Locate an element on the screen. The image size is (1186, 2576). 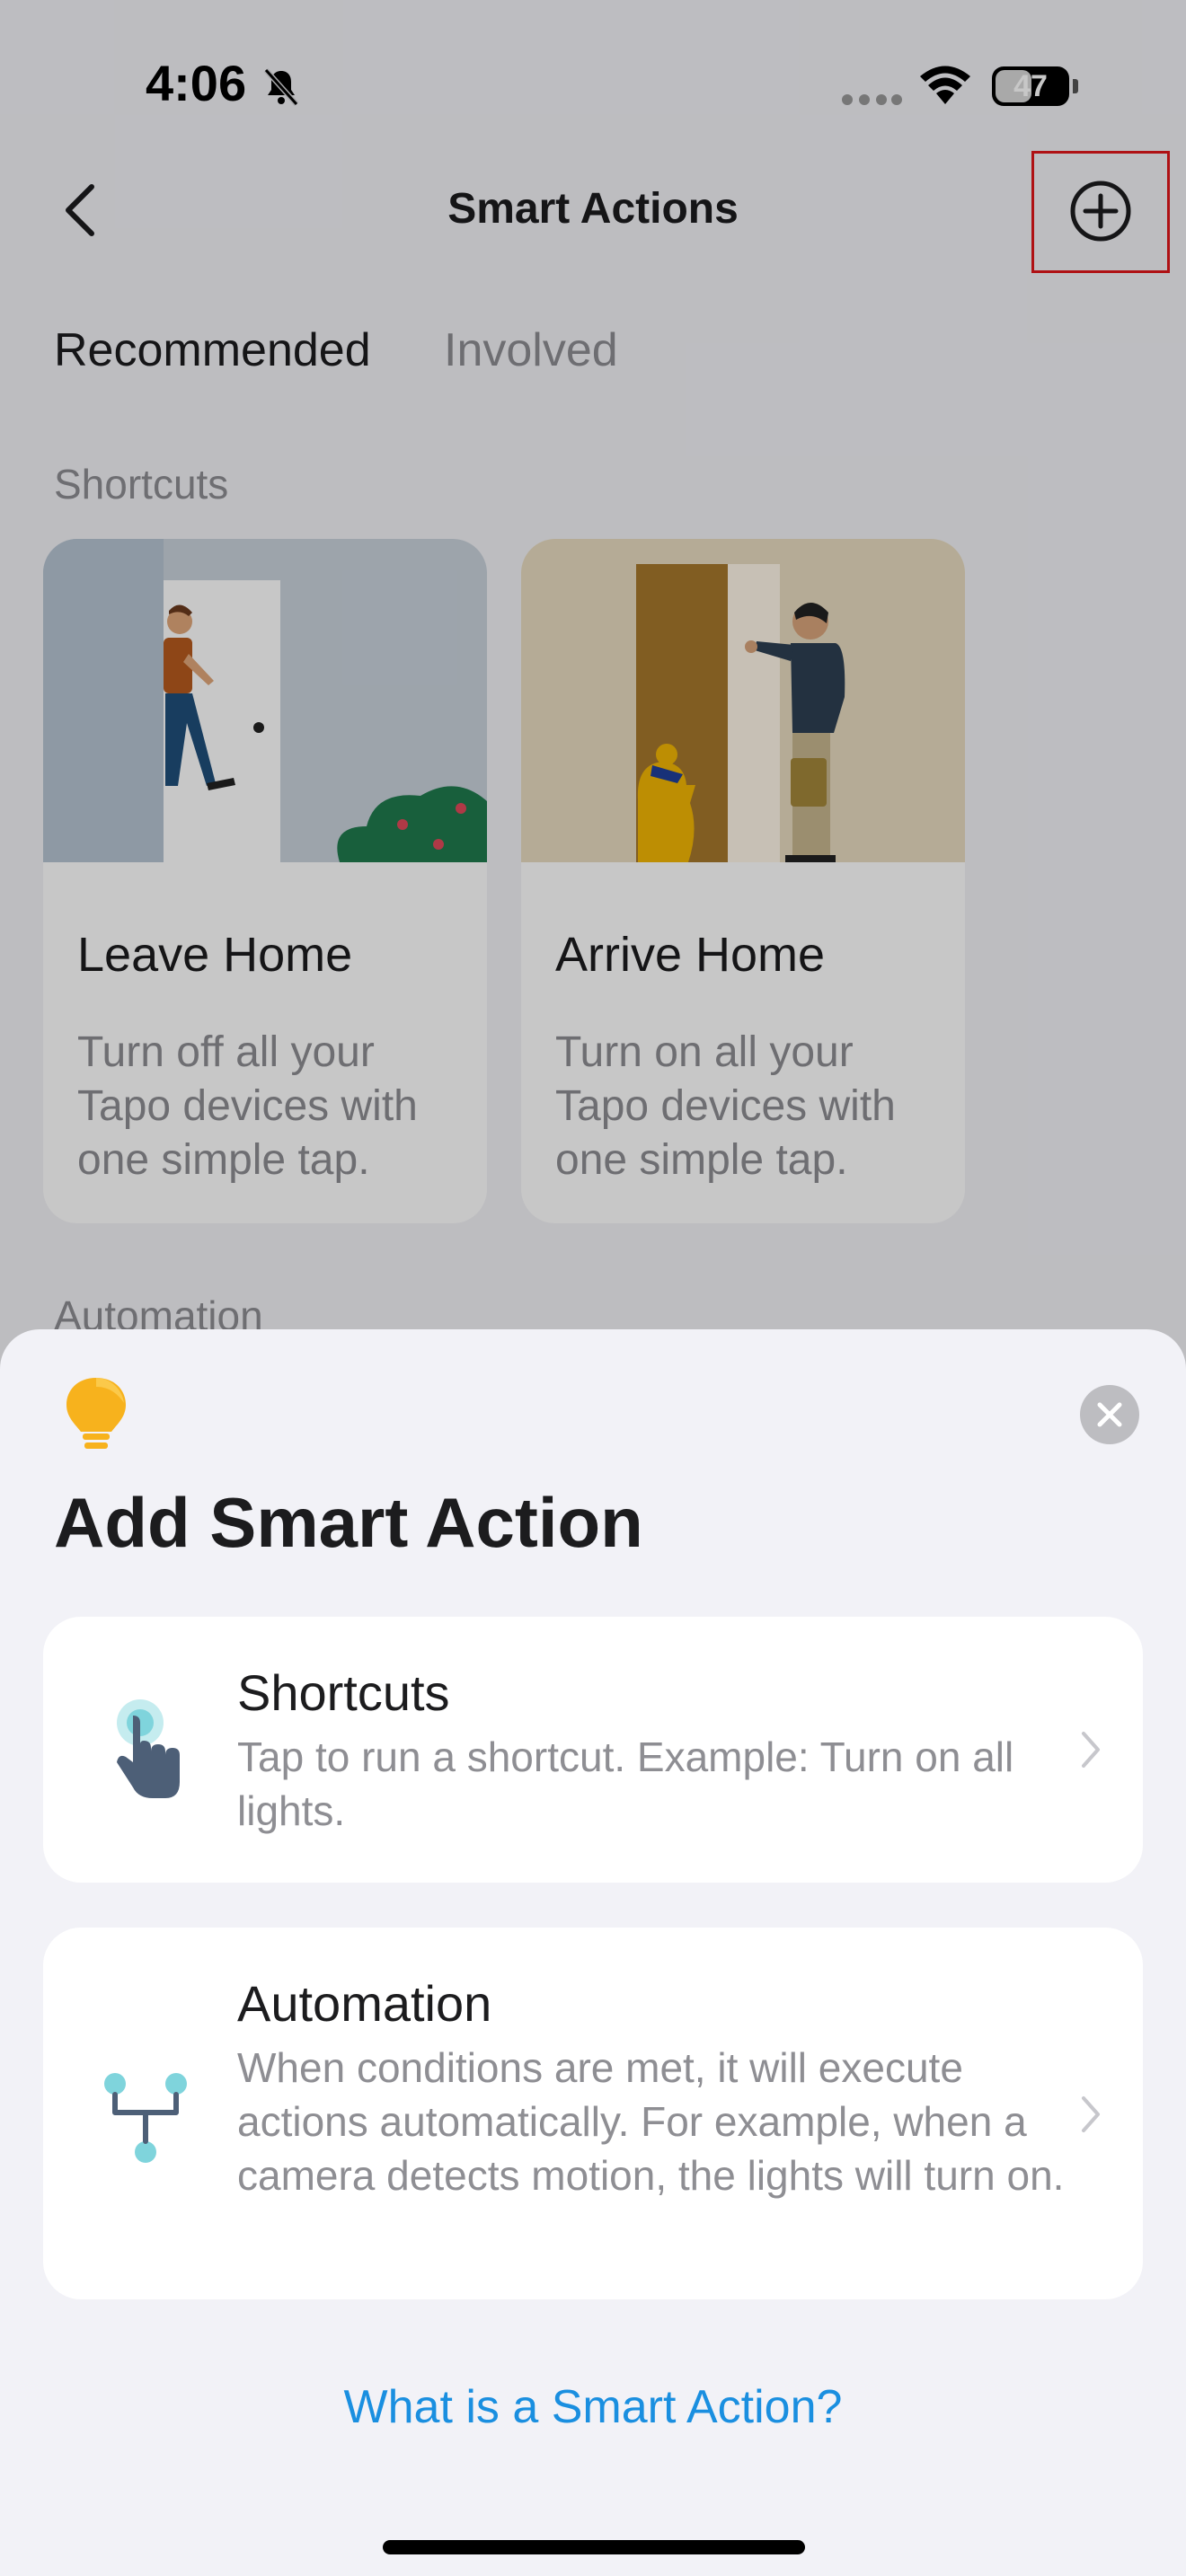
what-is-smart-action-link: What is a Smart Action? is located at coordinates (593, 2407).